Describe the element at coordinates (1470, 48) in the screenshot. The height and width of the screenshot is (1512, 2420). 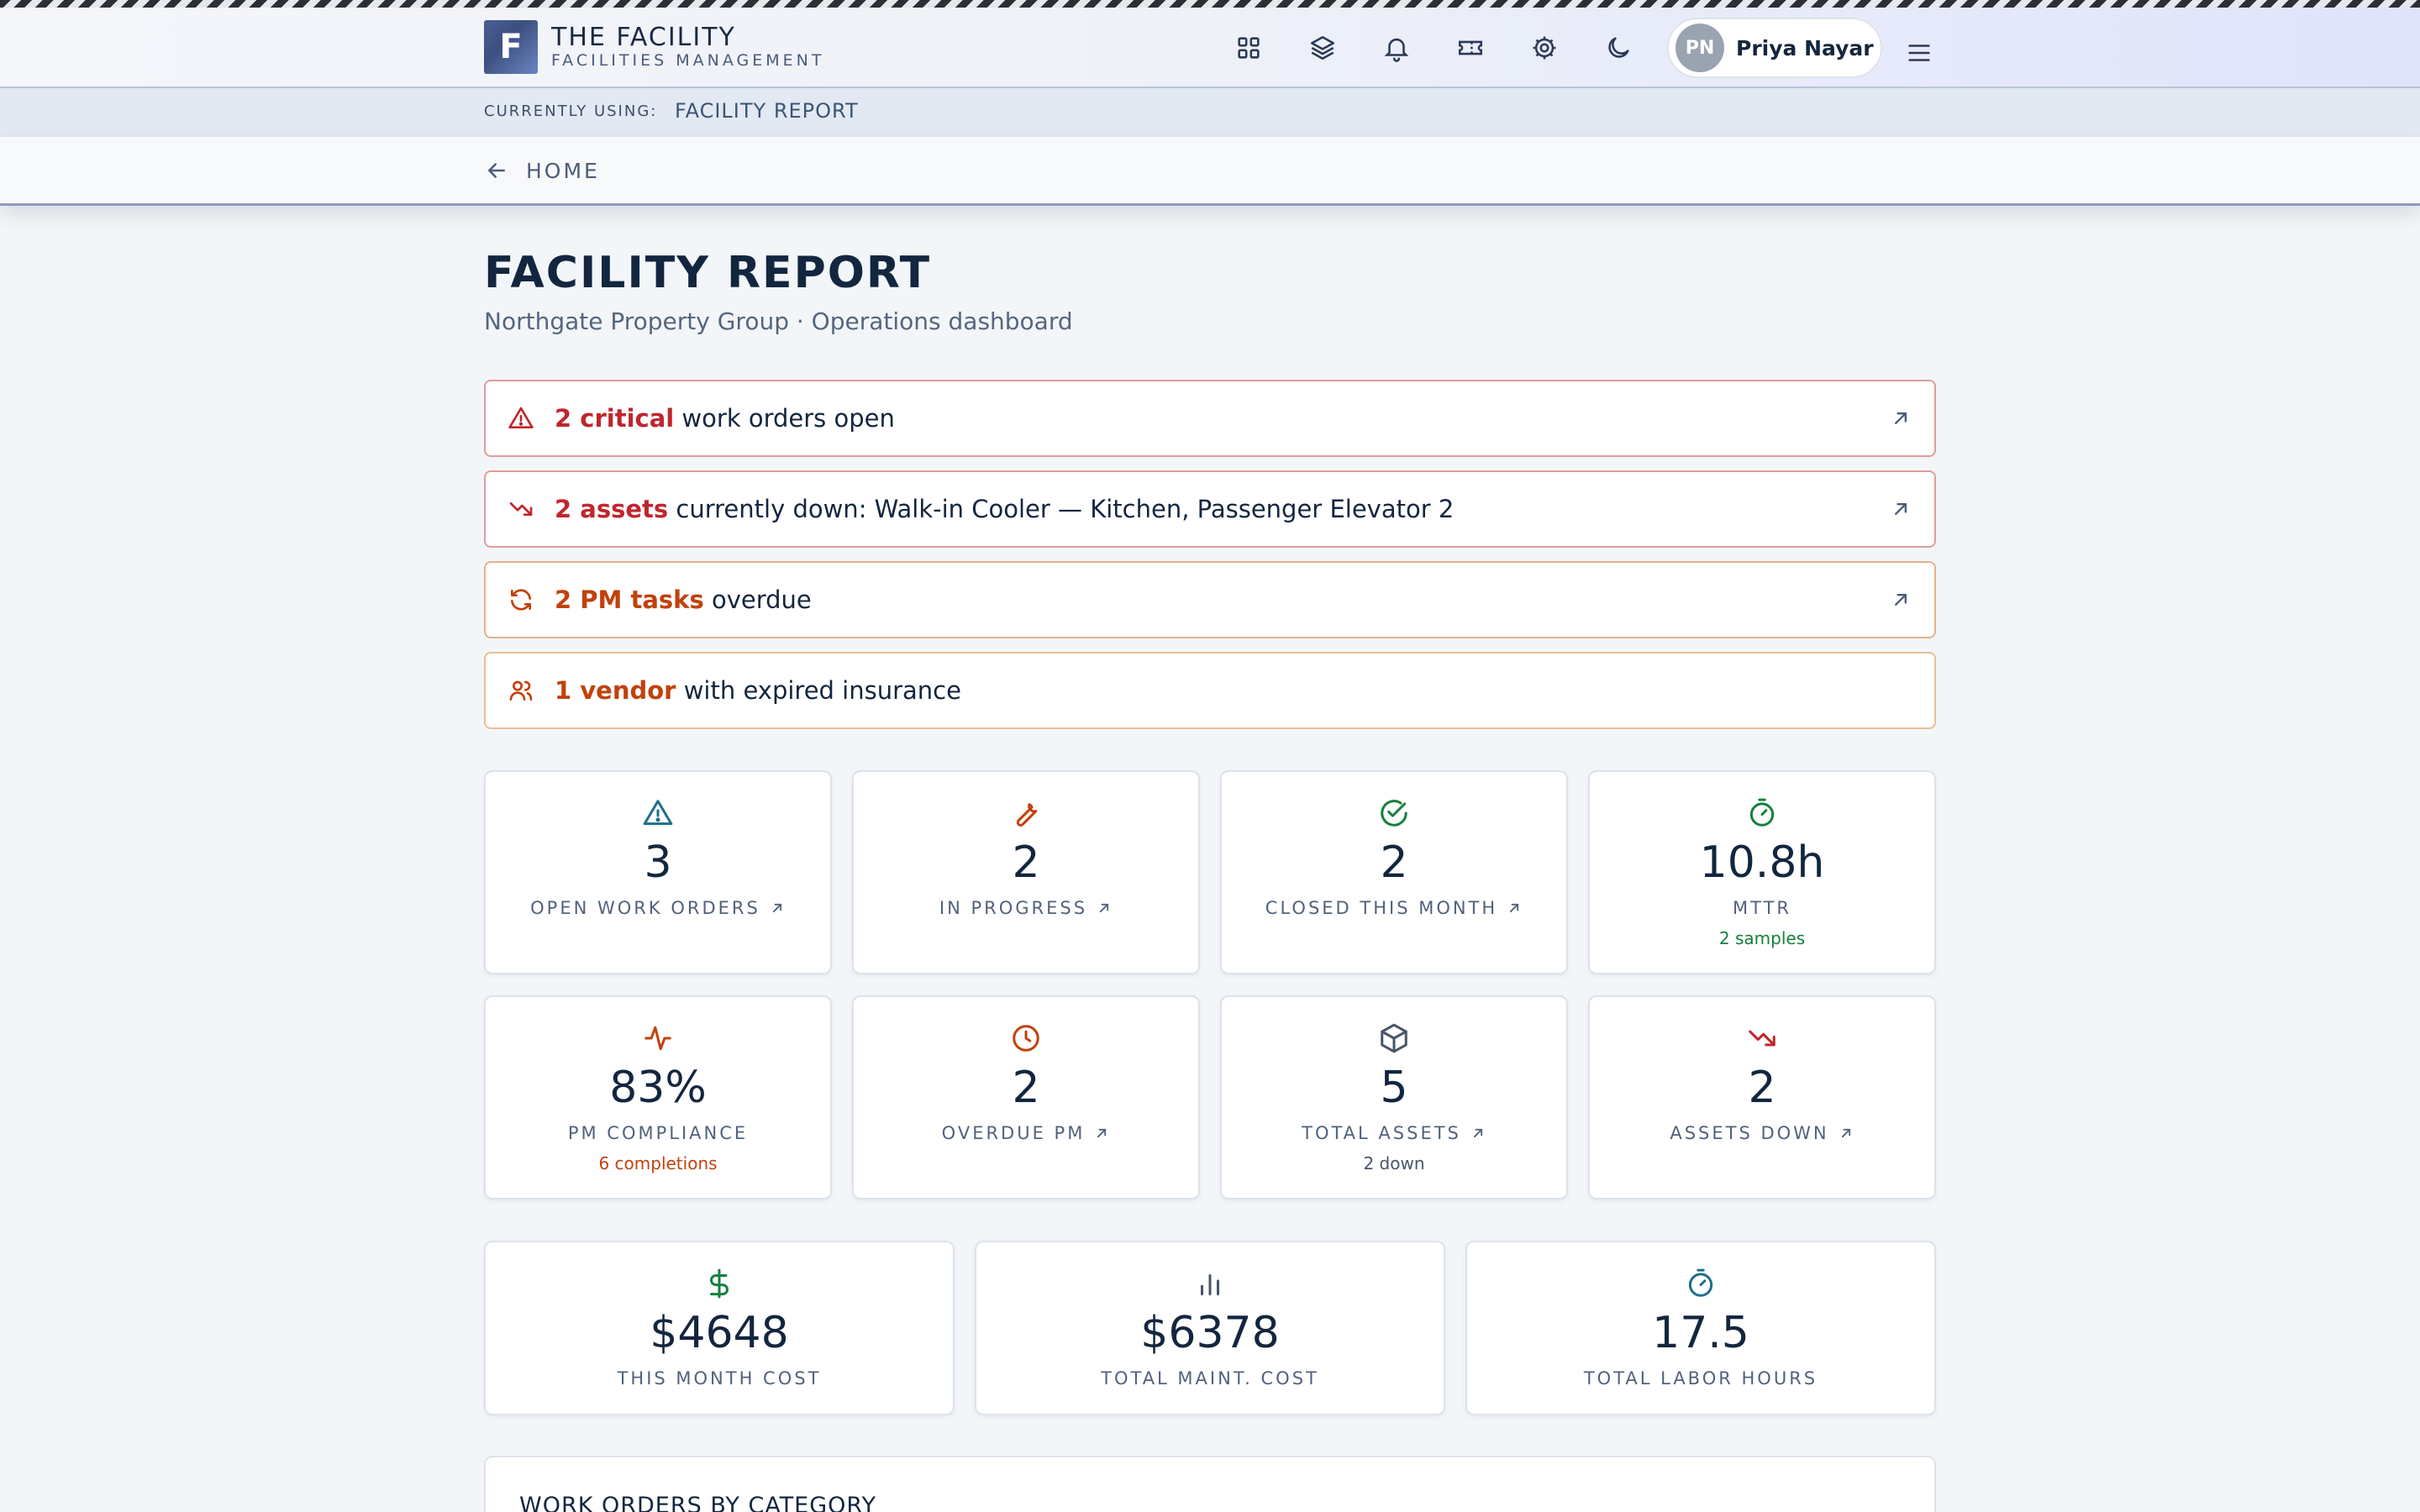
I see `ticket-icon` at that location.